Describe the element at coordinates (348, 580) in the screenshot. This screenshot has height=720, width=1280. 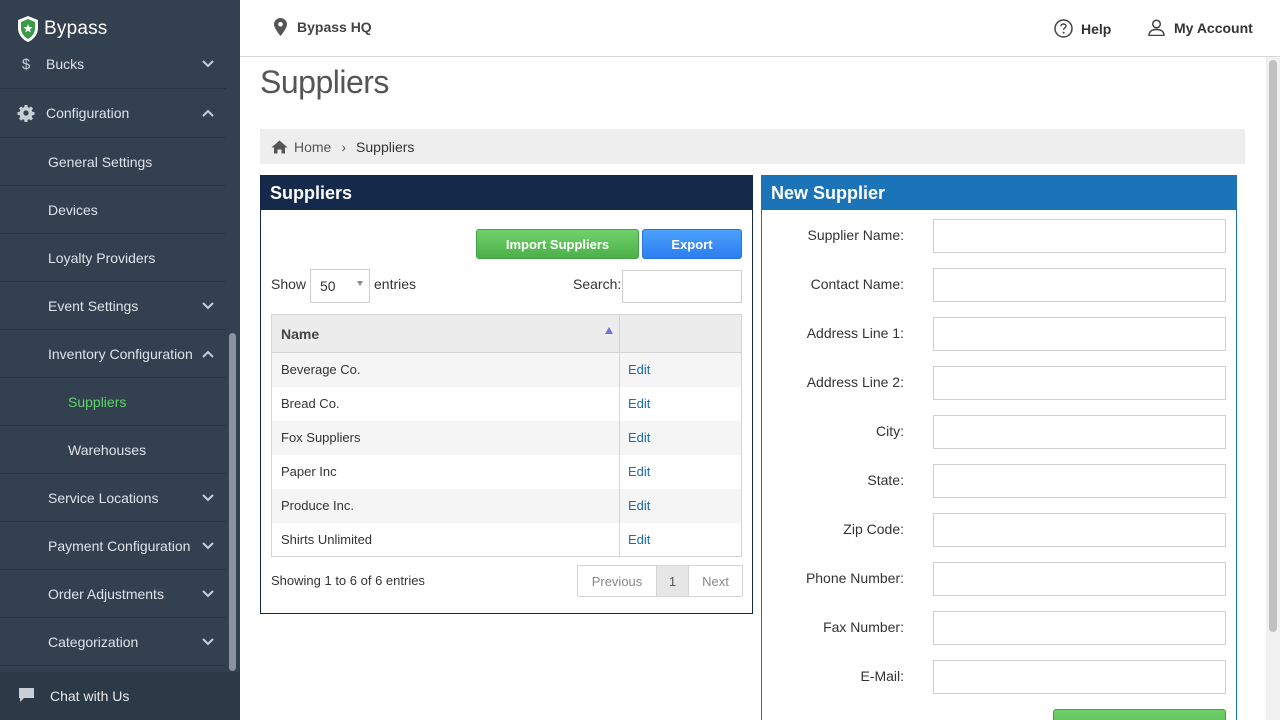
I see `table-info: Showing 1 to 6 of 6 entries` at that location.